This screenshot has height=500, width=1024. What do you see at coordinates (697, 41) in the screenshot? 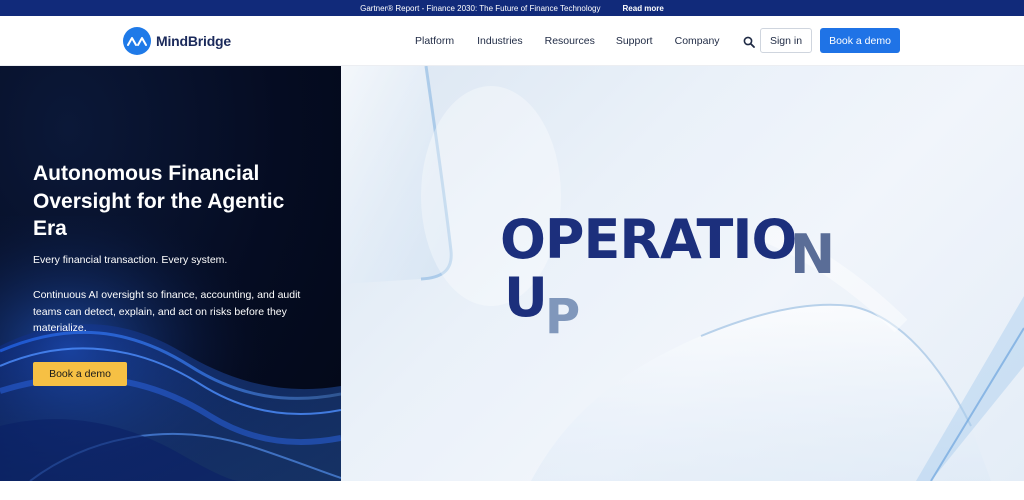
I see `nav-item-company: Company` at bounding box center [697, 41].